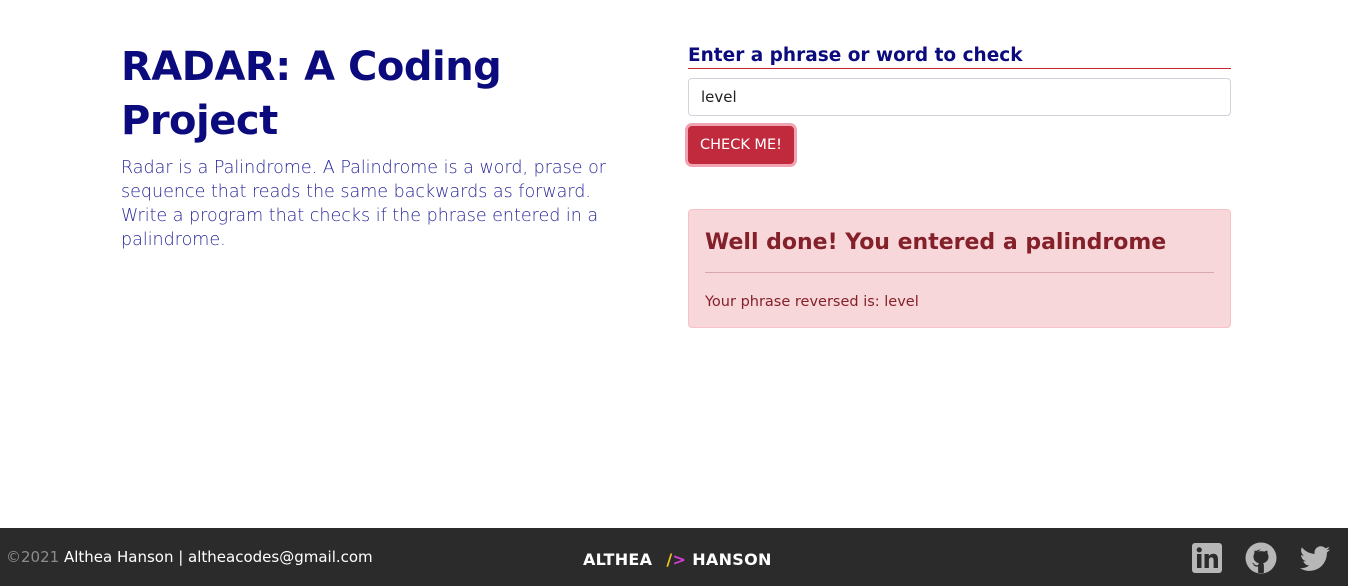 The width and height of the screenshot is (1348, 586). Describe the element at coordinates (812, 302) in the screenshot. I see `reversed-phrase-text: Your phrase reversed is: level` at that location.